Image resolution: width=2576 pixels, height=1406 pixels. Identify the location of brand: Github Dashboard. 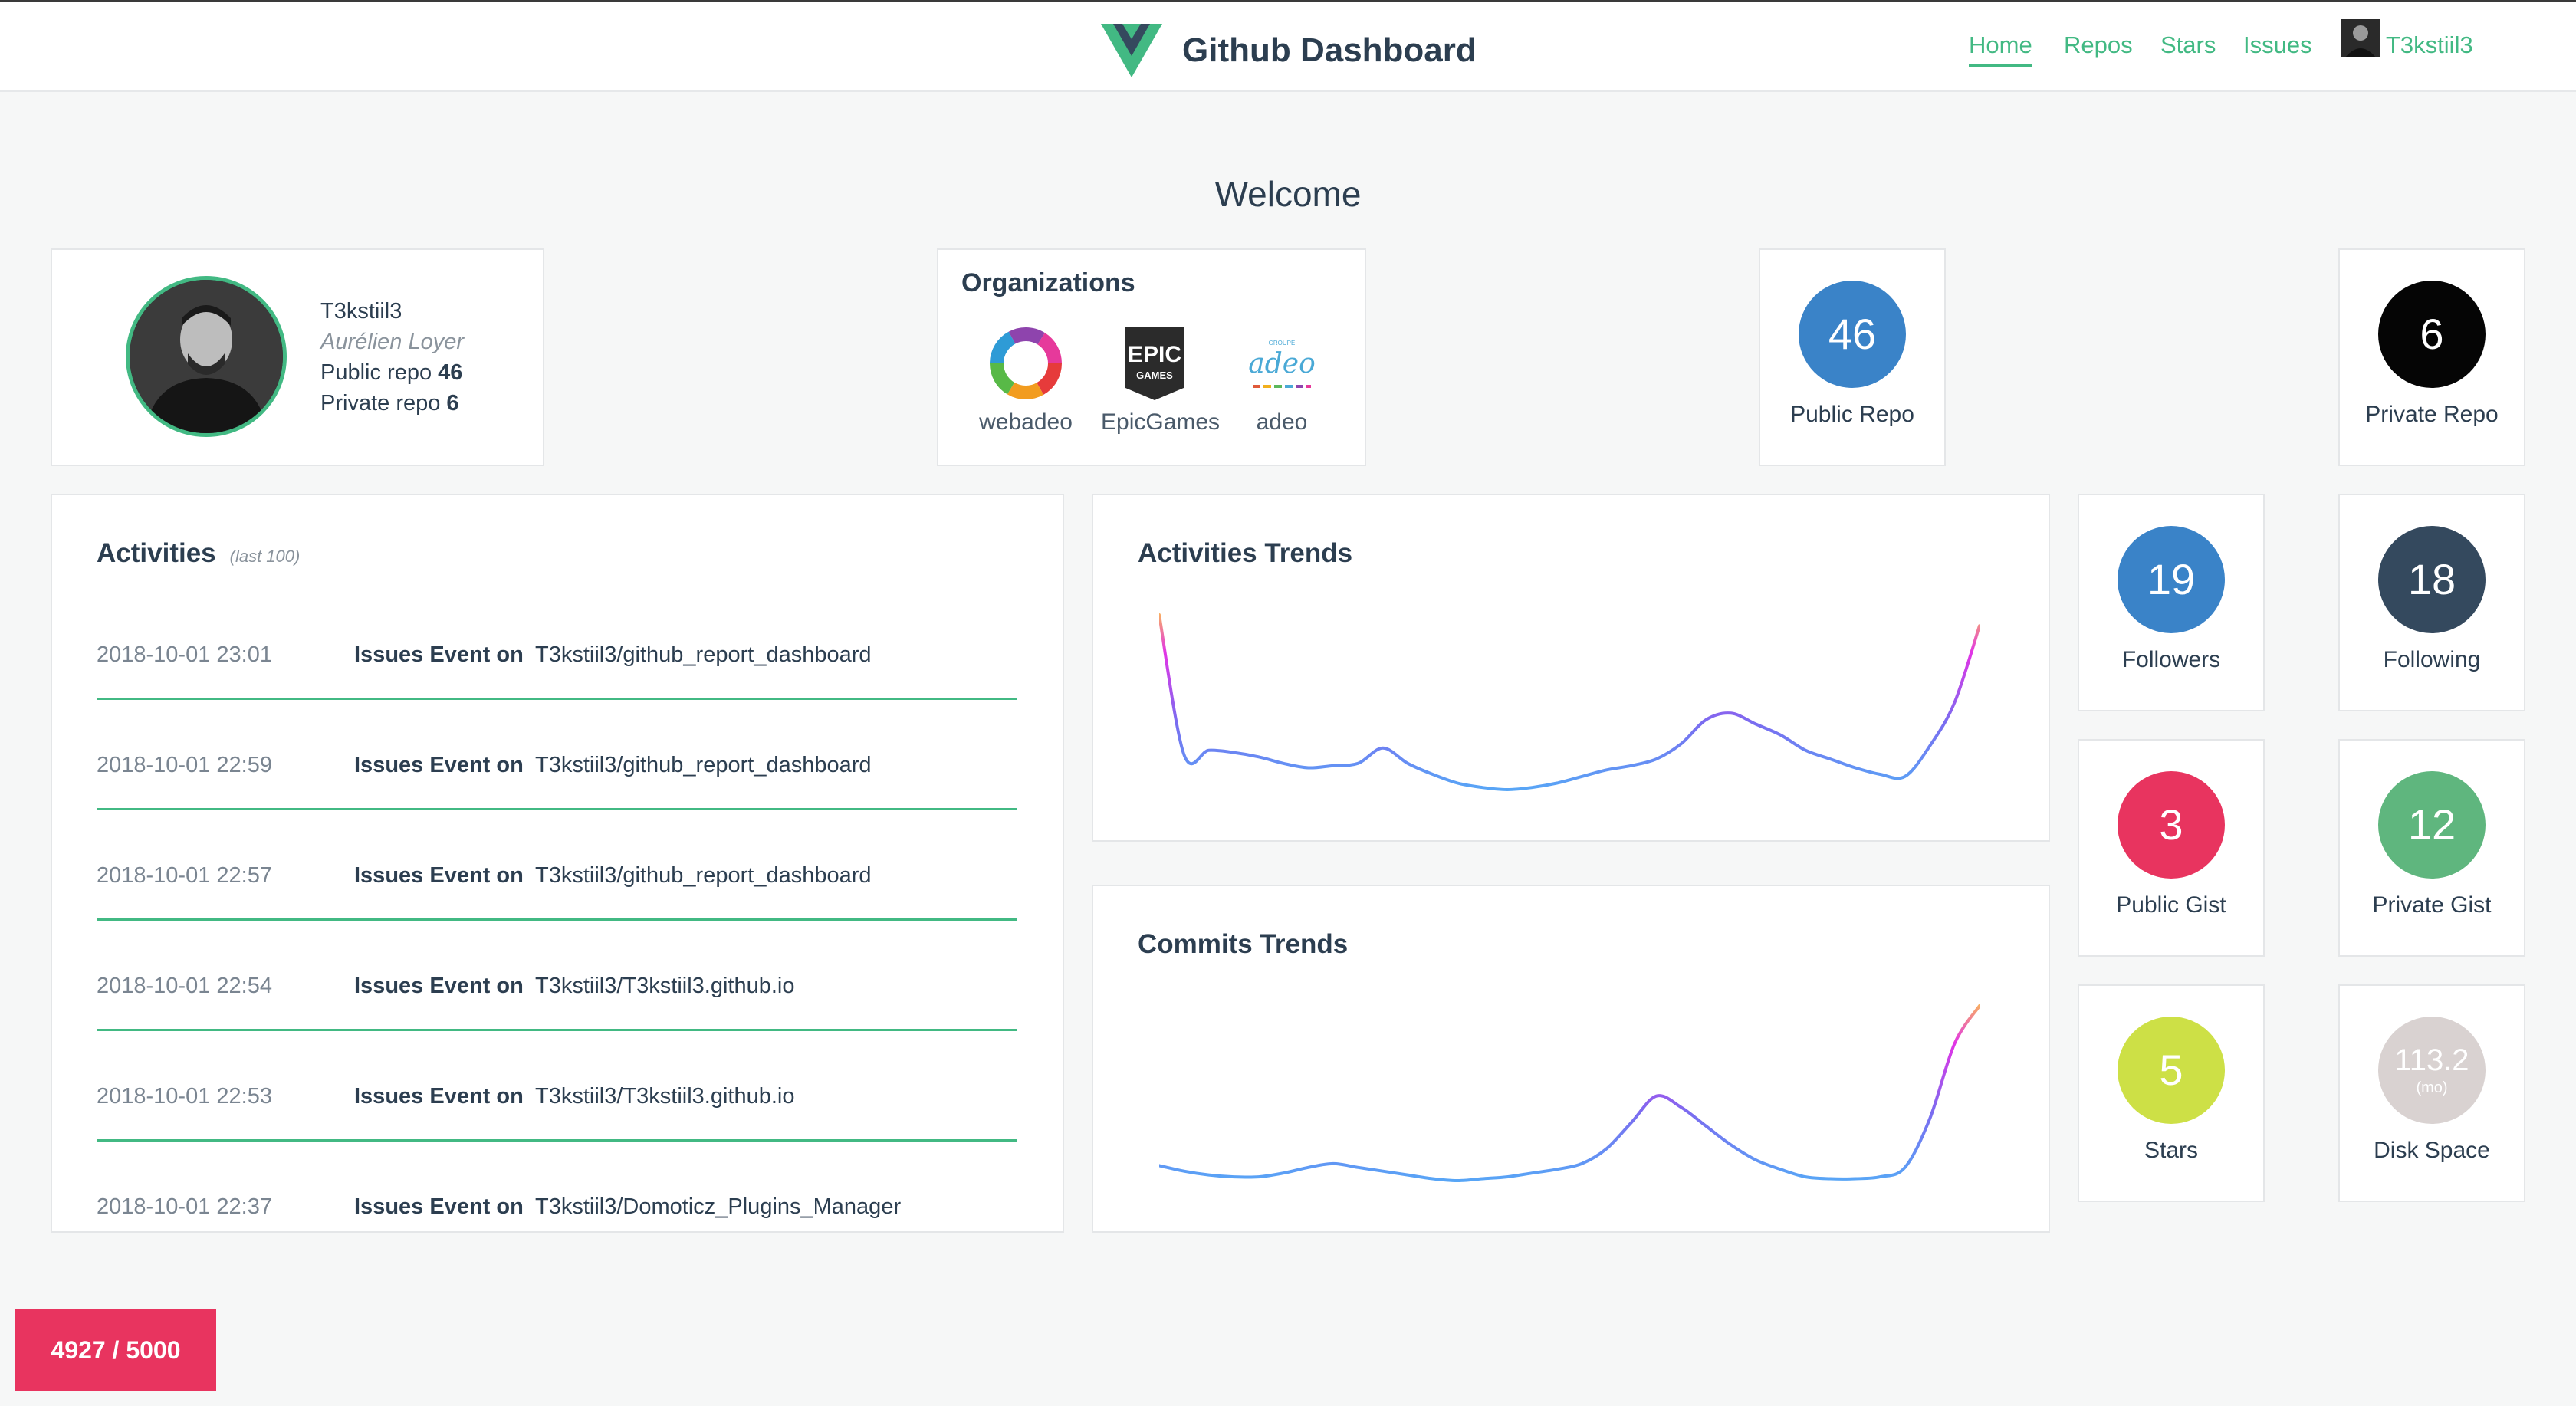
(1289, 51).